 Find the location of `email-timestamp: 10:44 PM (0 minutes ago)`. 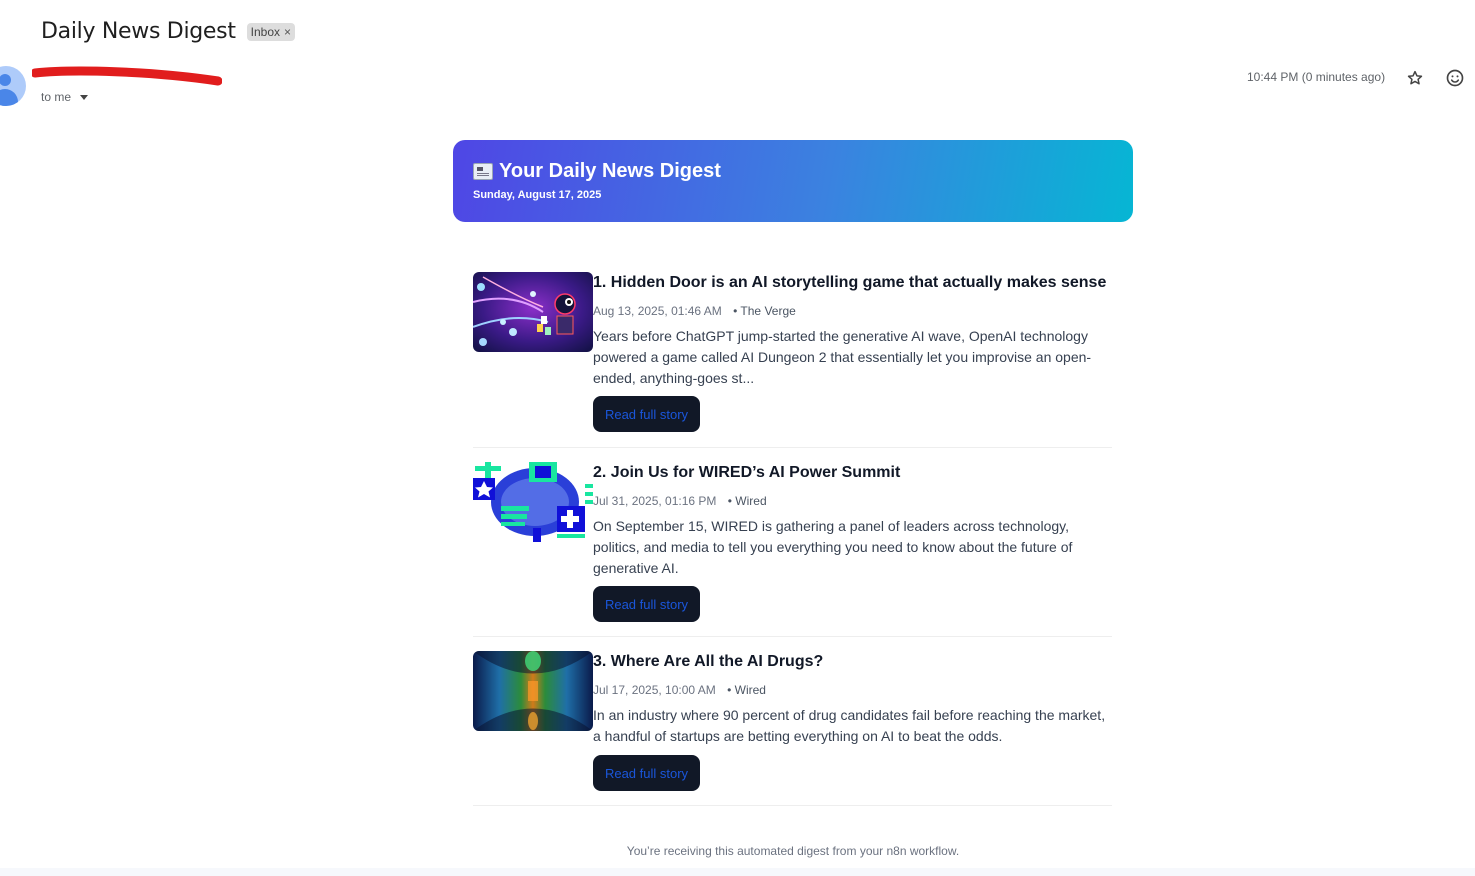

email-timestamp: 10:44 PM (0 minutes ago) is located at coordinates (1316, 77).